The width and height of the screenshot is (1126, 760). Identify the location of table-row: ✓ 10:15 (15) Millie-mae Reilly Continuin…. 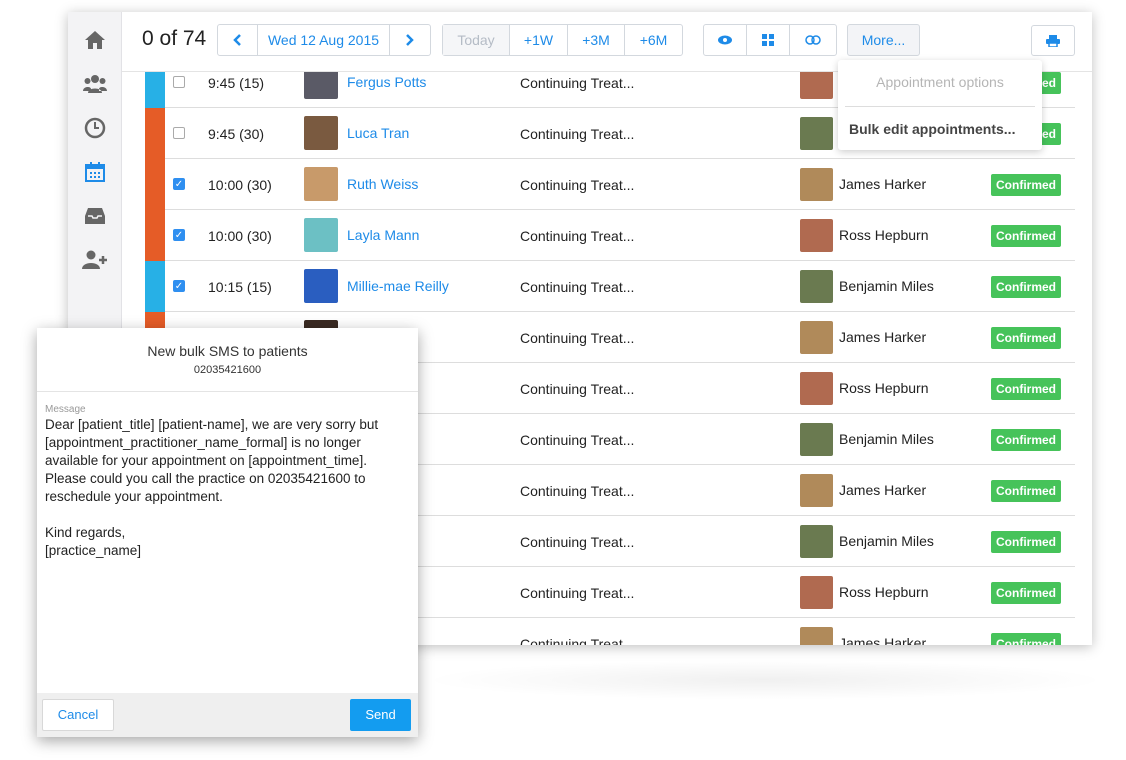
(610, 286).